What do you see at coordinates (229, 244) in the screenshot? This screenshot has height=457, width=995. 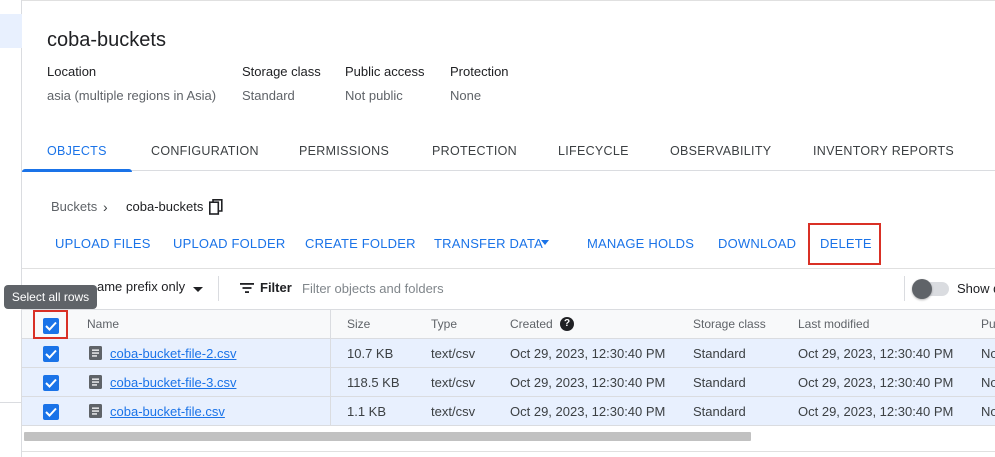 I see `upload-folder-button: UPLOAD FOLDER` at bounding box center [229, 244].